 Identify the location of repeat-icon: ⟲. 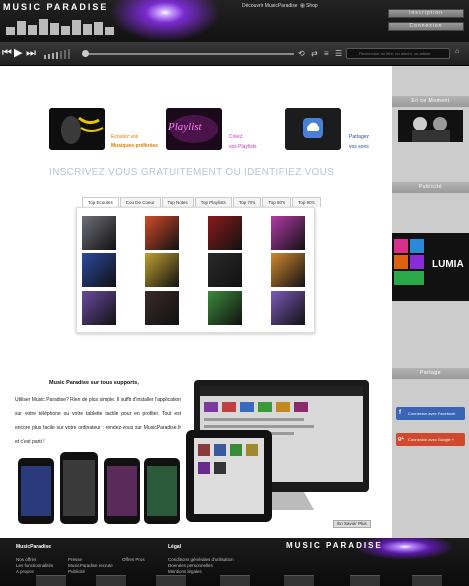
(301, 53).